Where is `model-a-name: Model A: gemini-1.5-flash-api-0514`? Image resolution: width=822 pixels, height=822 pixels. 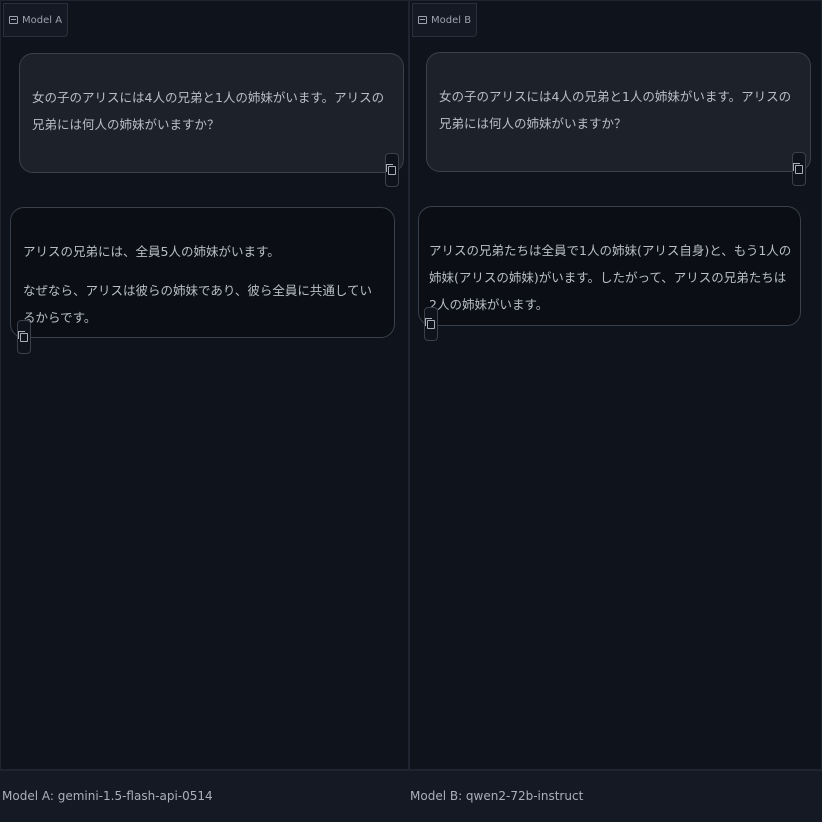
model-a-name: Model A: gemini-1.5-flash-api-0514 is located at coordinates (107, 796).